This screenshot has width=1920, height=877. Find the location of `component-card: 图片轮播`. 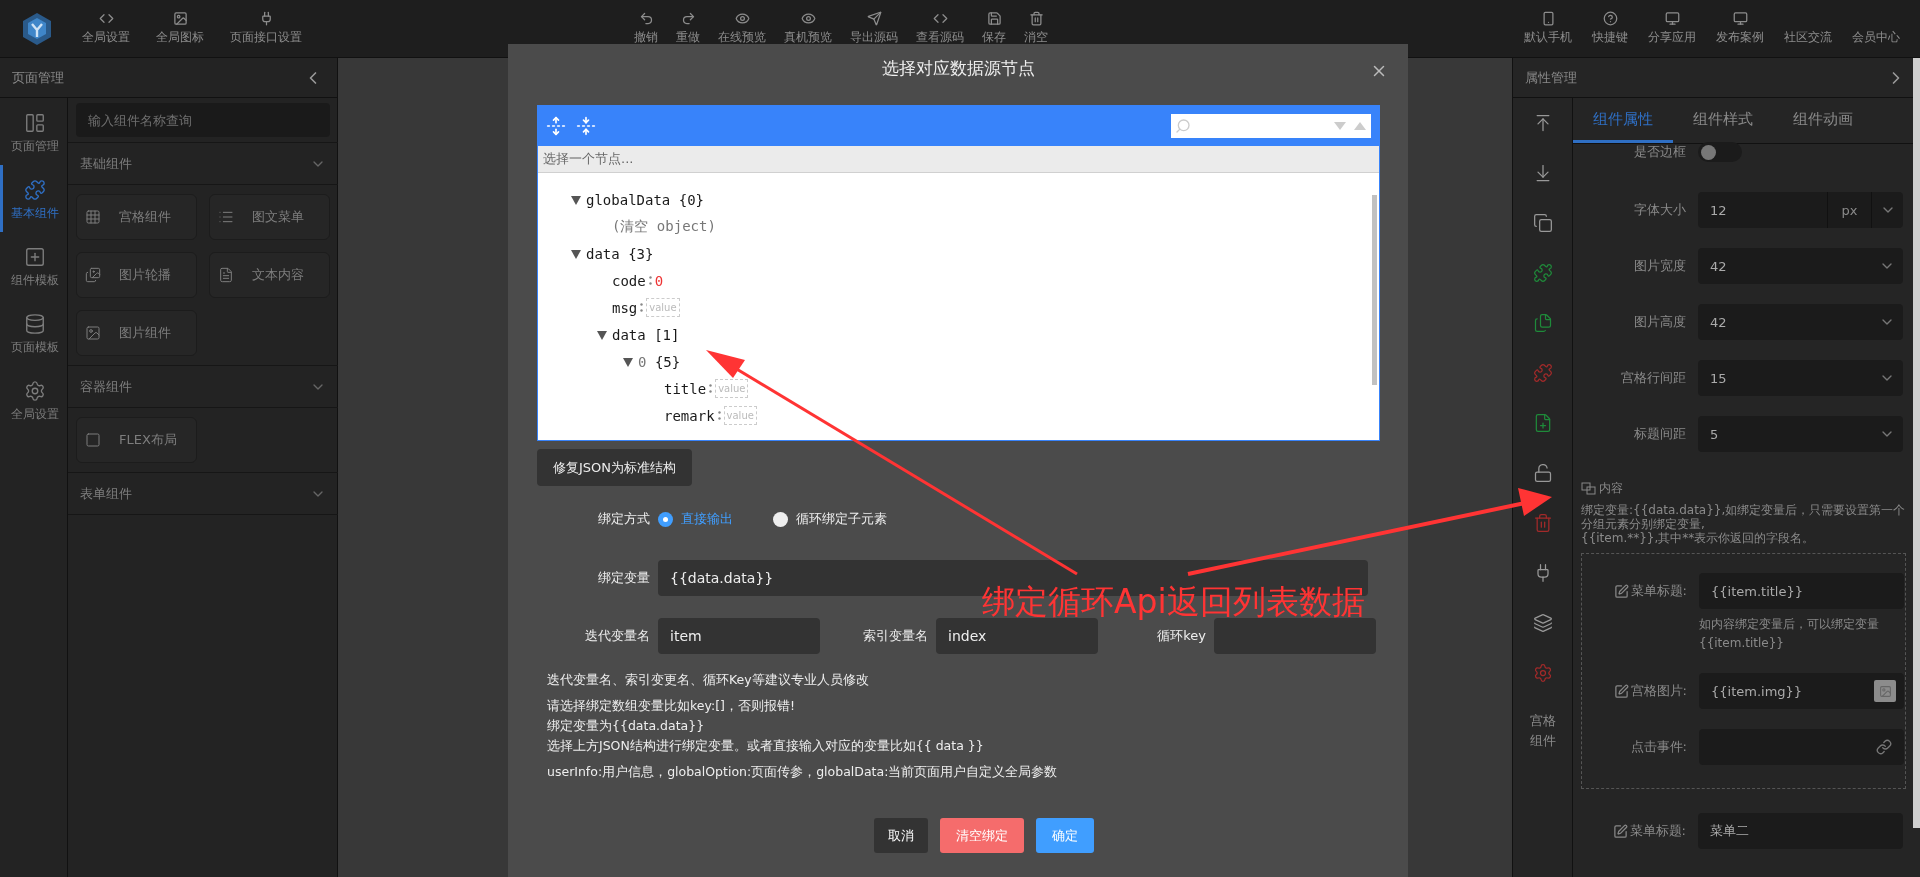

component-card: 图片轮播 is located at coordinates (136, 275).